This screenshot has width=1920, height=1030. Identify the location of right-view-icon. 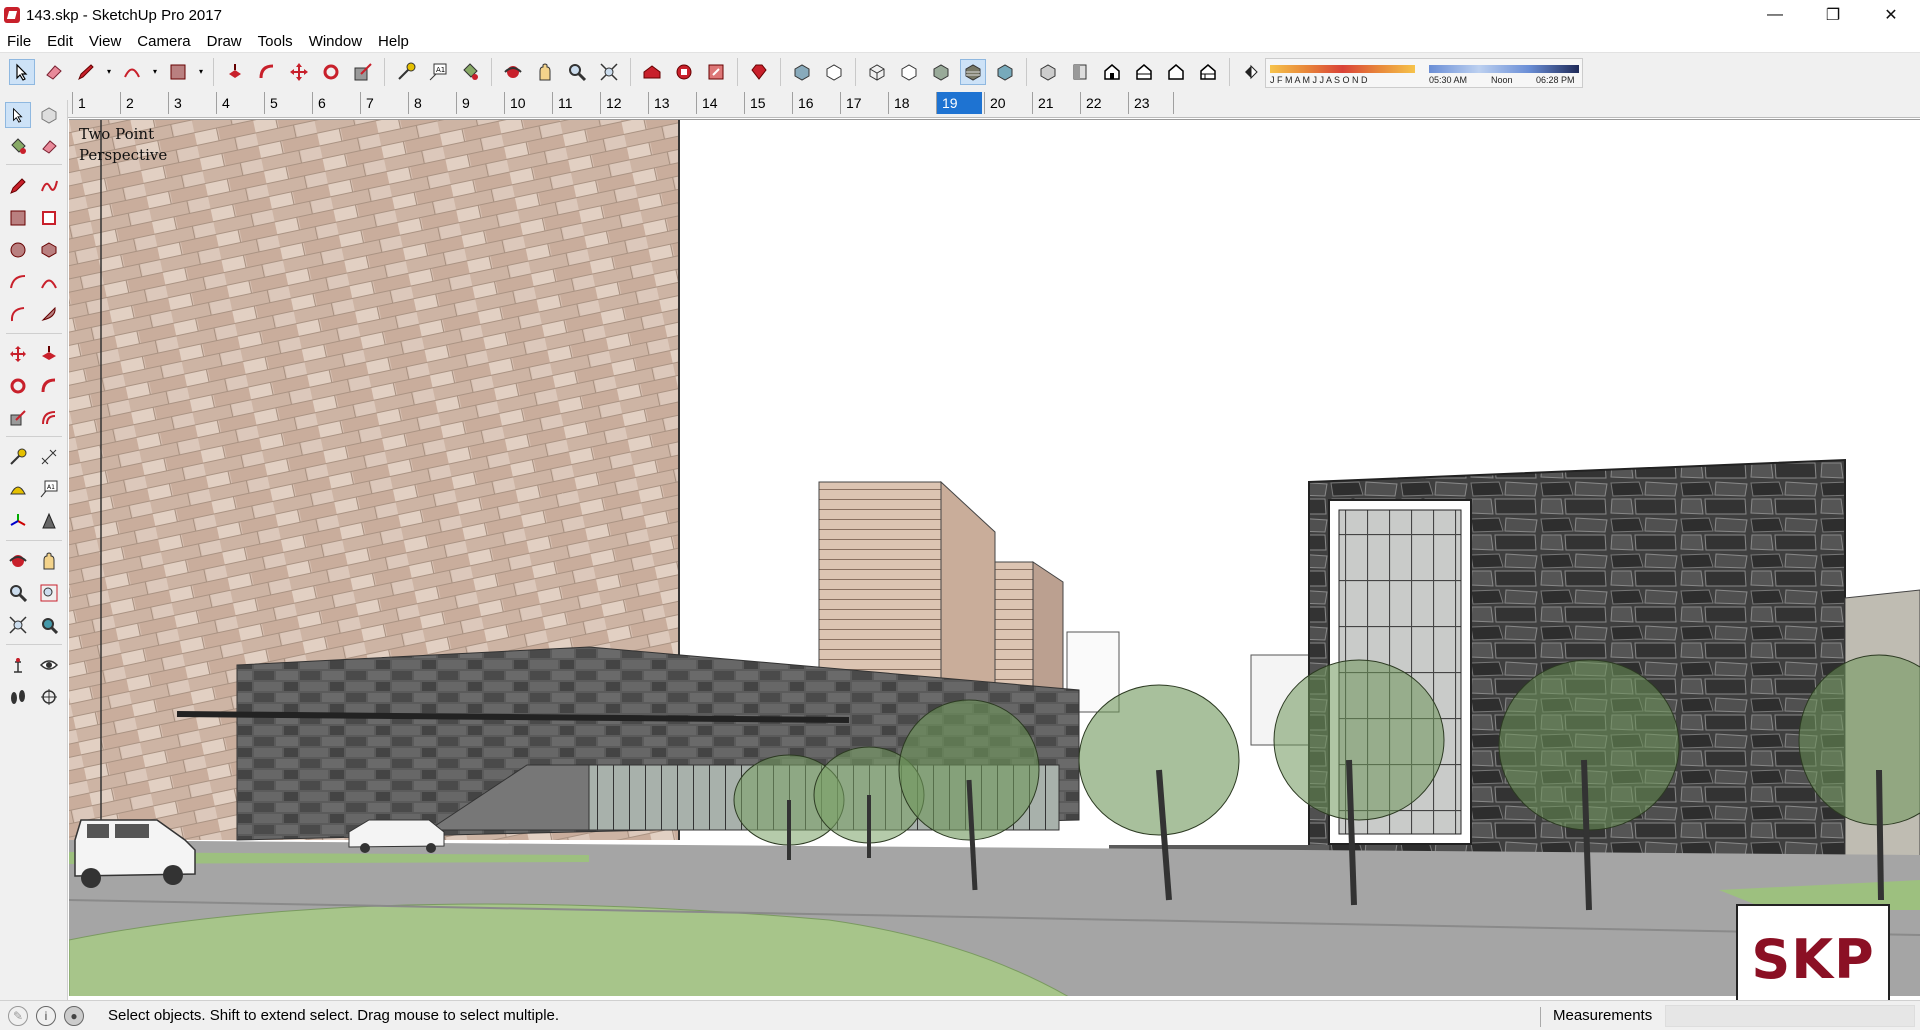
(1144, 72).